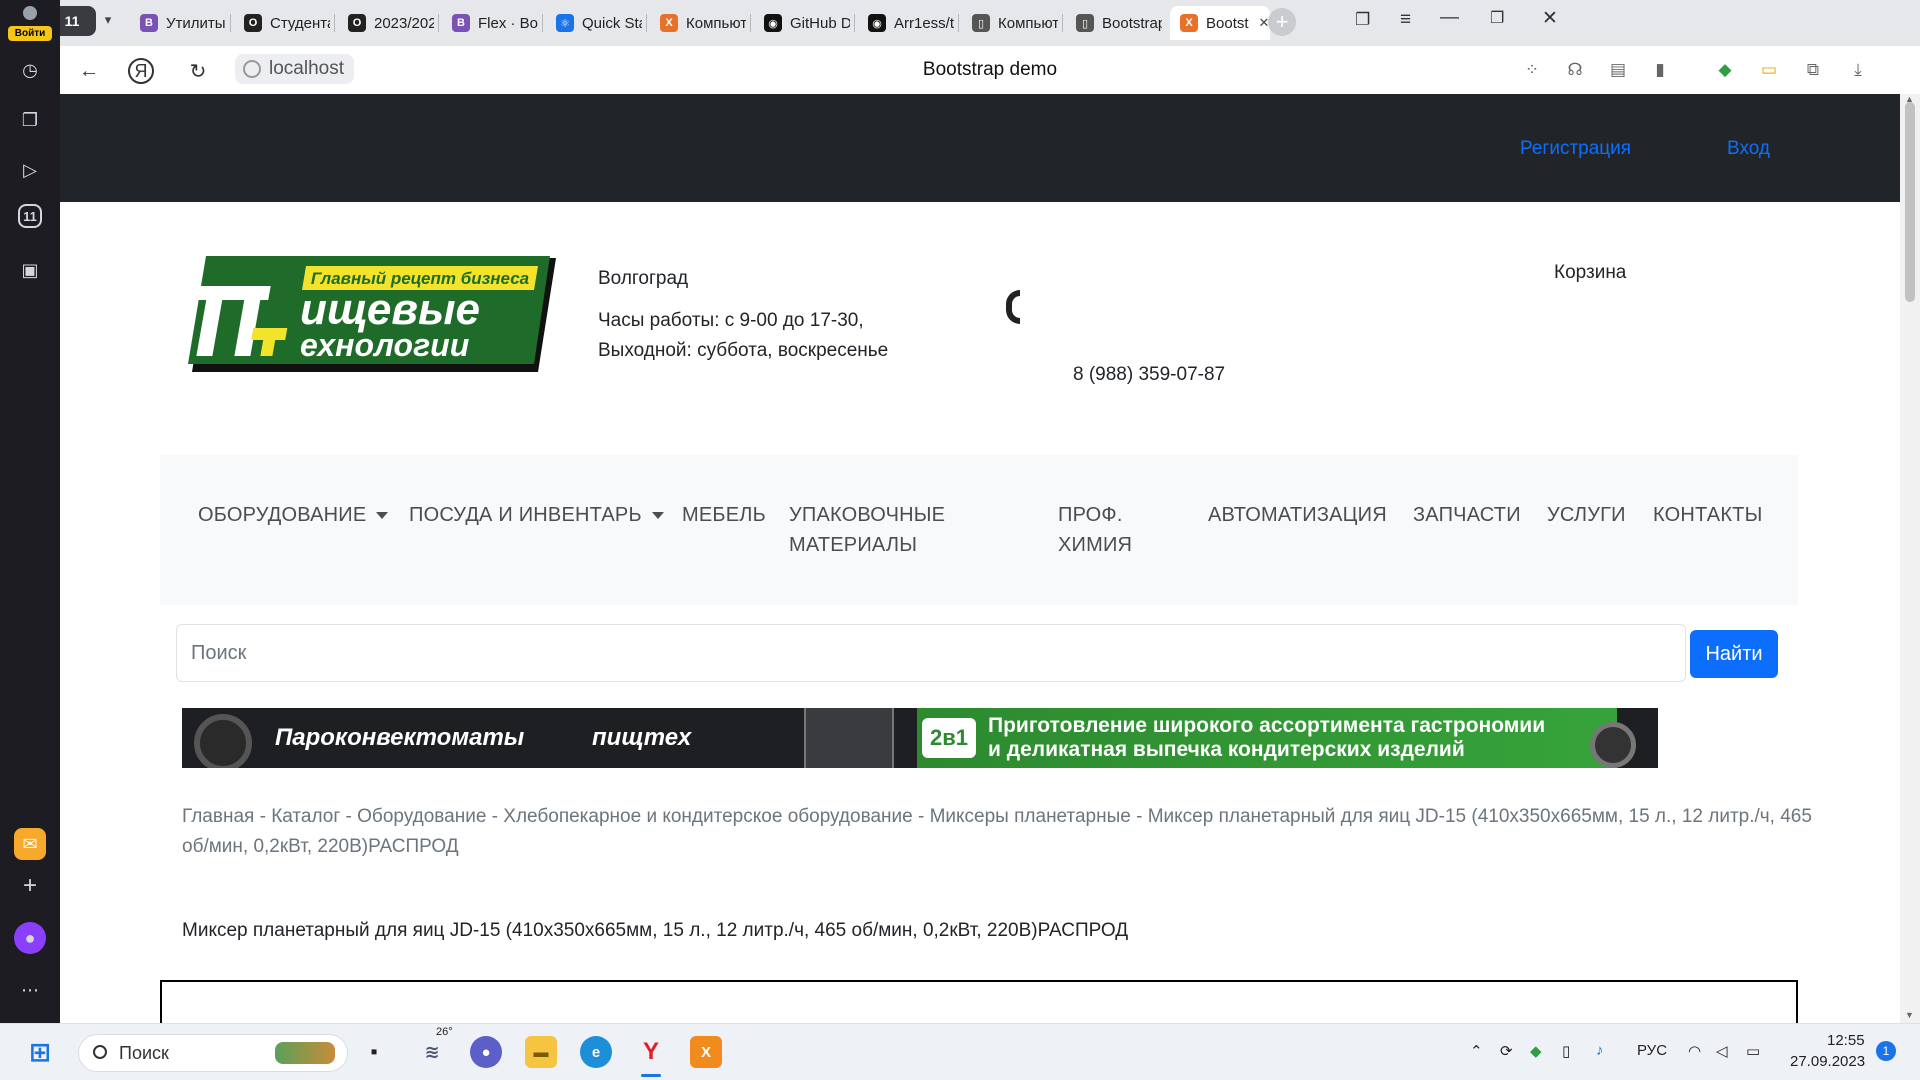  Describe the element at coordinates (1694, 1051) in the screenshot. I see `wifi-icon: ◠` at that location.